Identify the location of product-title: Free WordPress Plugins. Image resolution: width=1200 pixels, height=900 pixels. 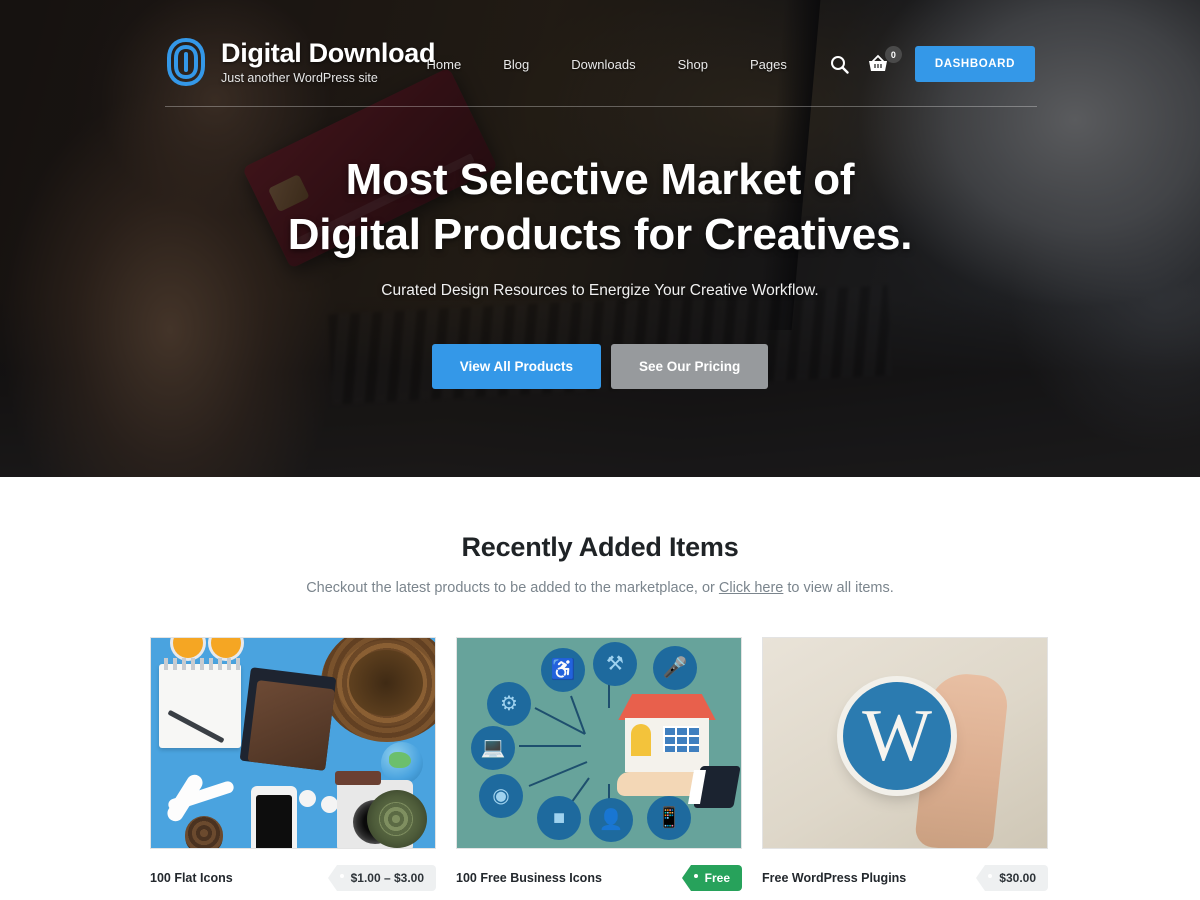
(834, 878).